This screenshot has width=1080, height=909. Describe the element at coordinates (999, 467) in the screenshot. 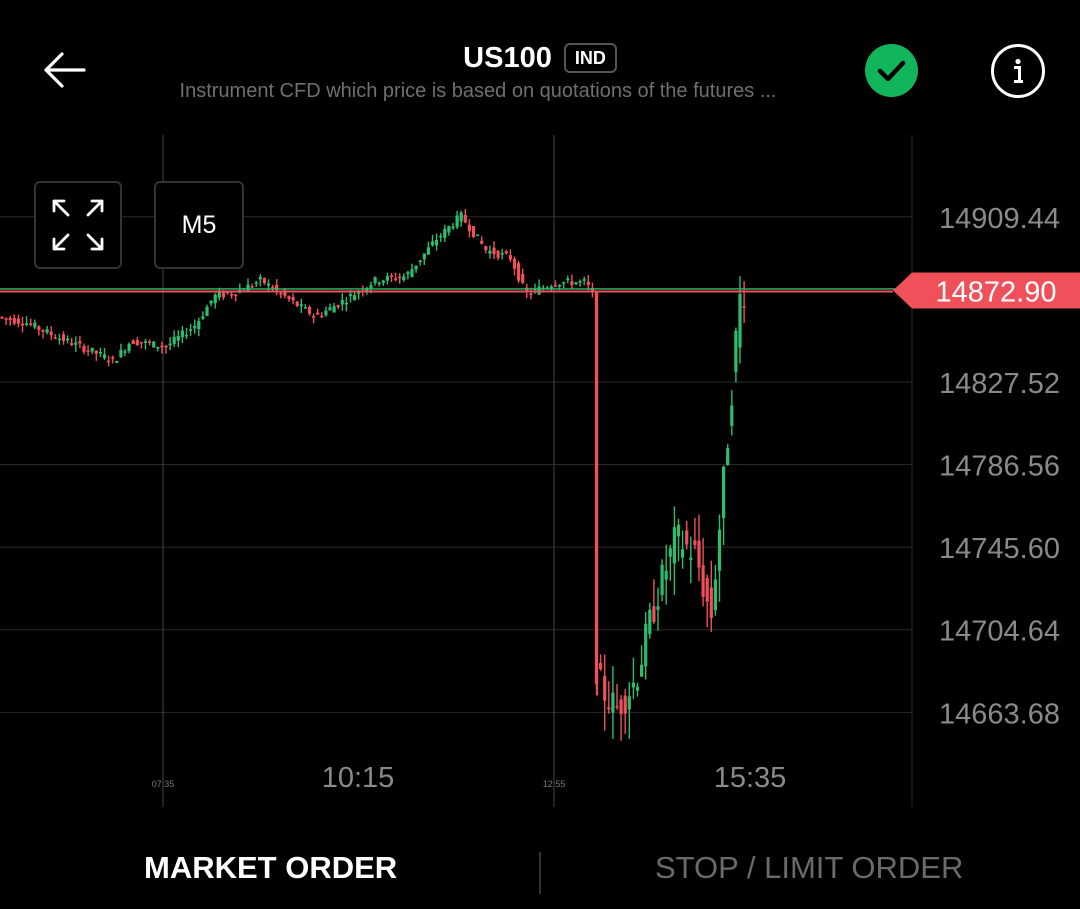

I see `y-tick-label: 14786.56` at that location.